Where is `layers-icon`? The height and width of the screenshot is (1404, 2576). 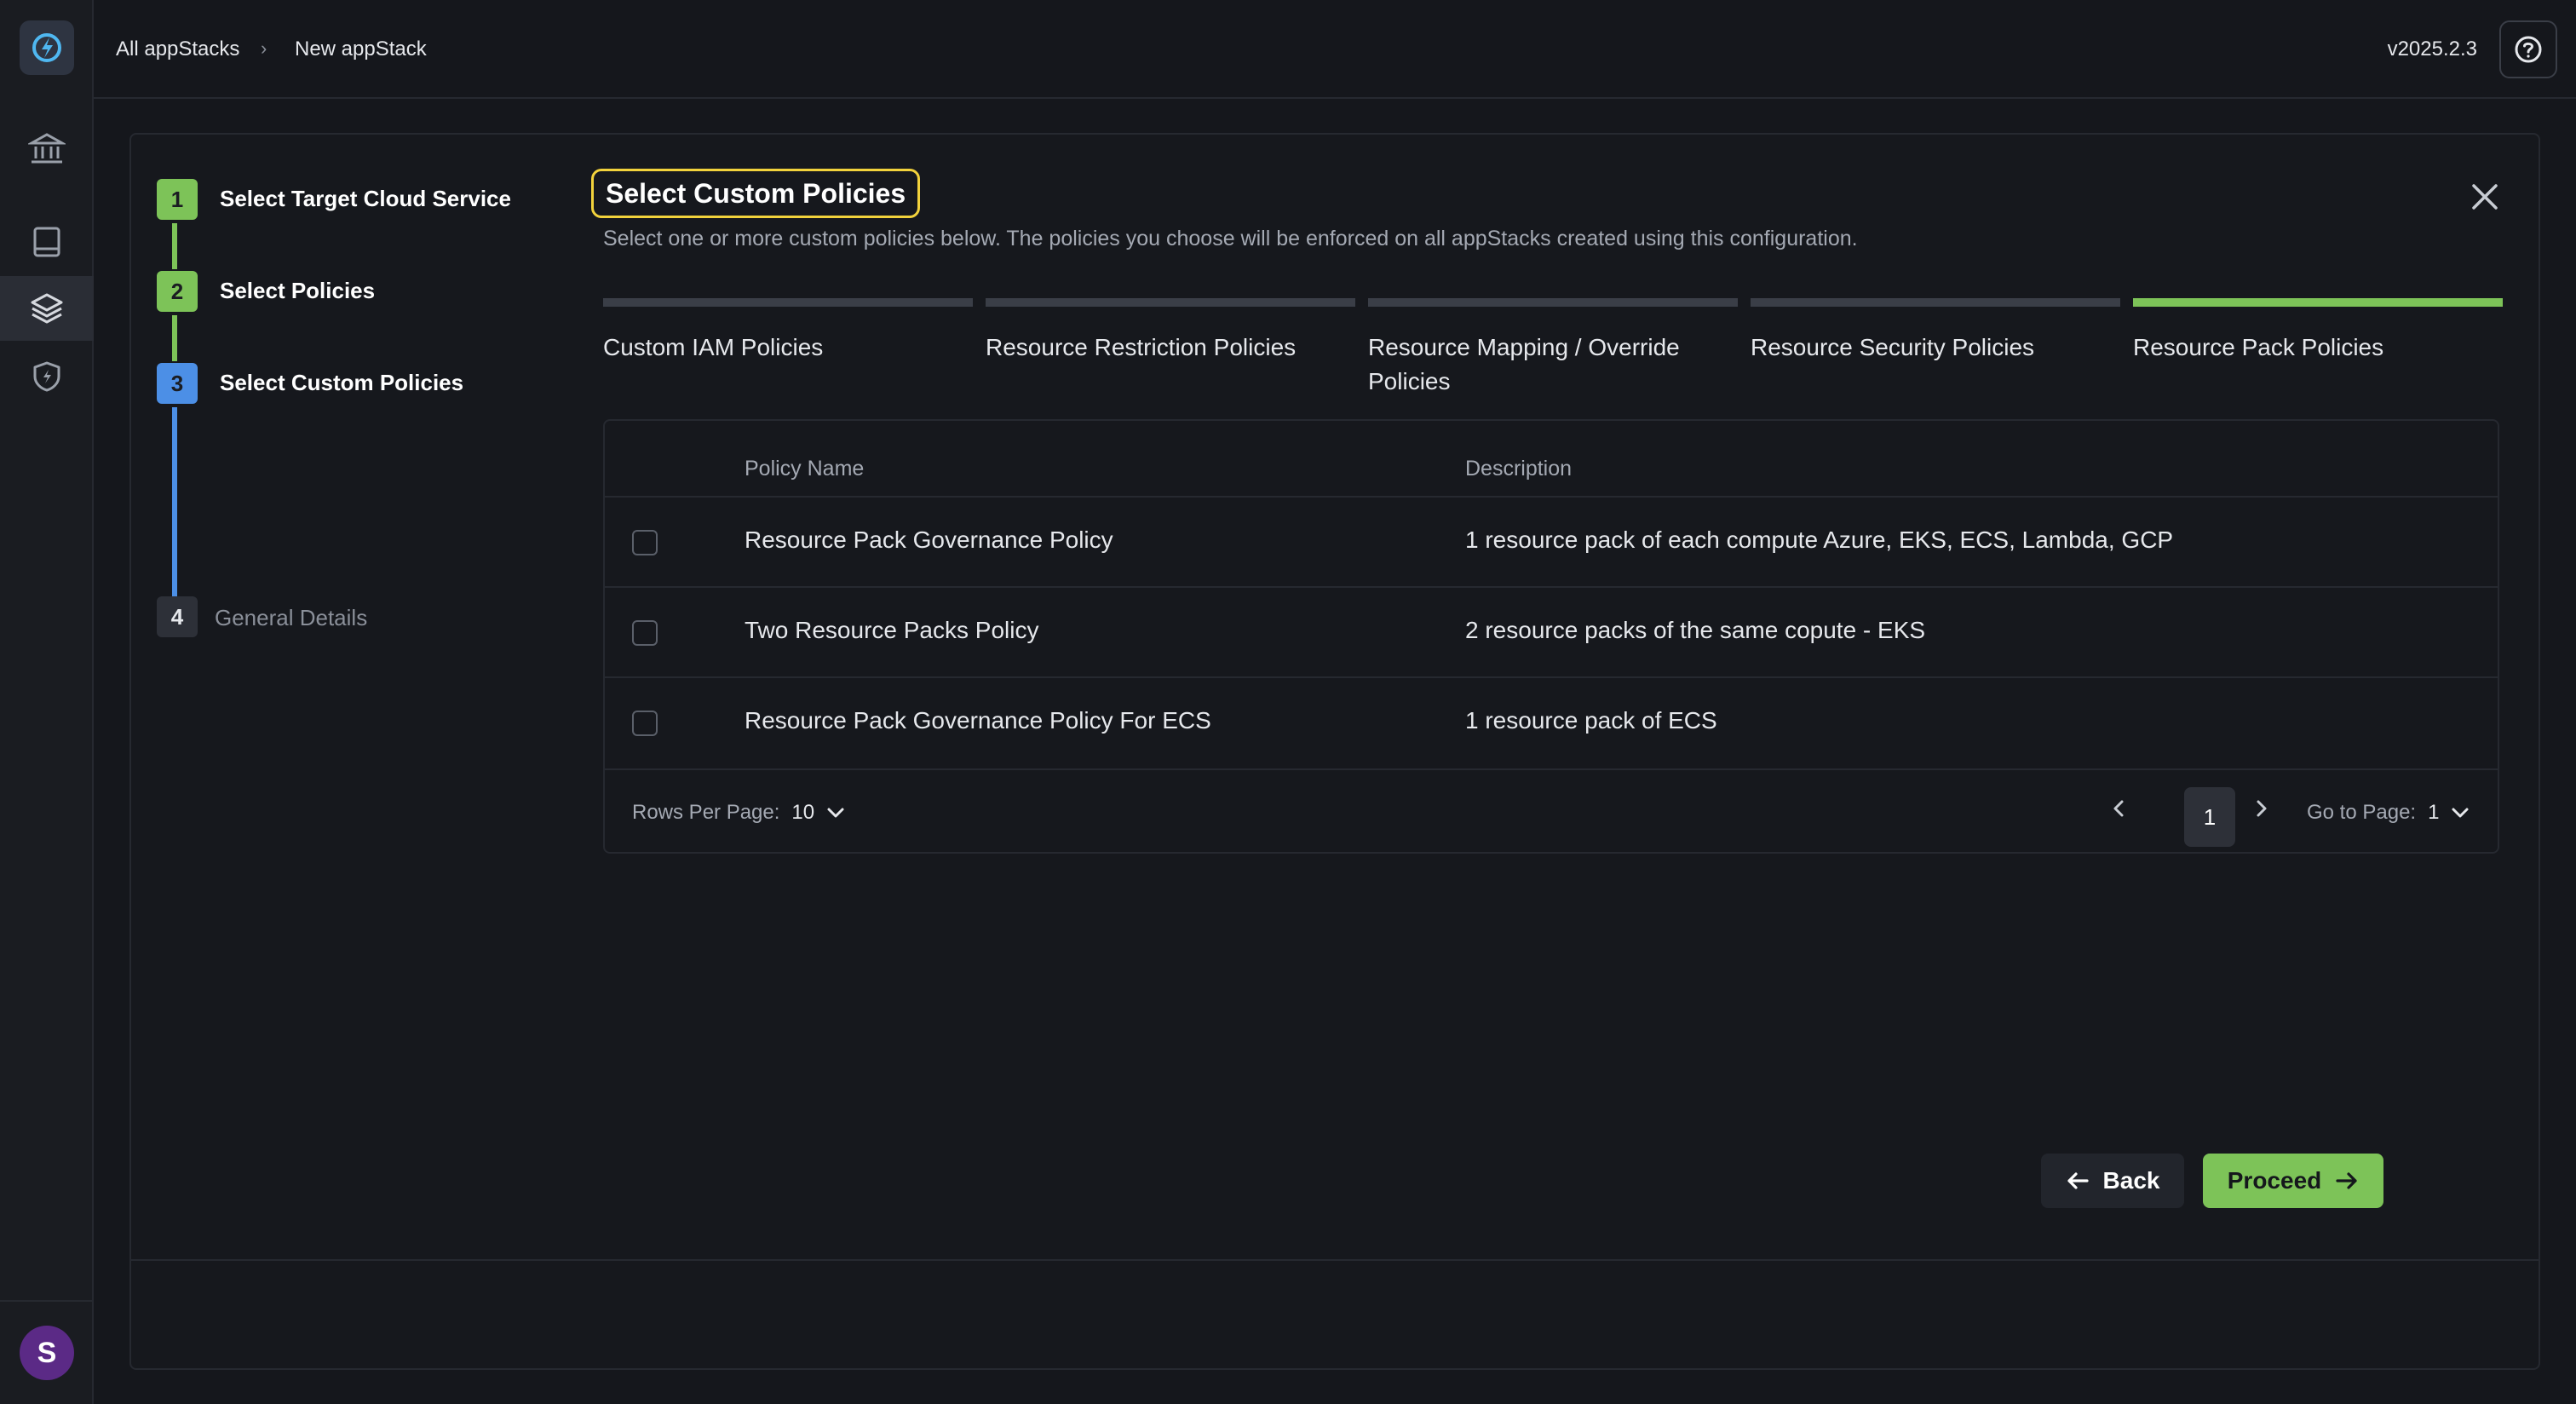
layers-icon is located at coordinates (47, 308).